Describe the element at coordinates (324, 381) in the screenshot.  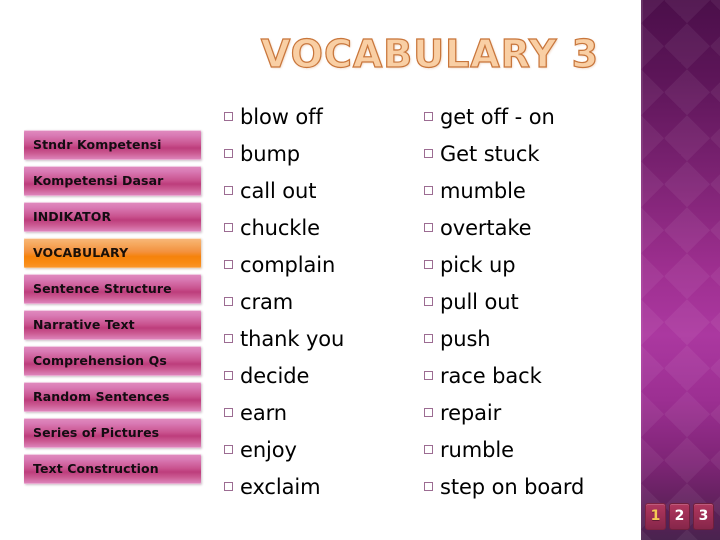
I see `list-item: decide` at that location.